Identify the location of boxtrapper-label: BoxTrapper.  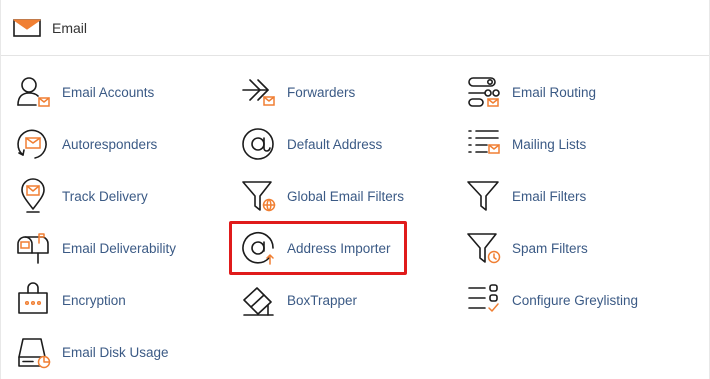
(322, 300).